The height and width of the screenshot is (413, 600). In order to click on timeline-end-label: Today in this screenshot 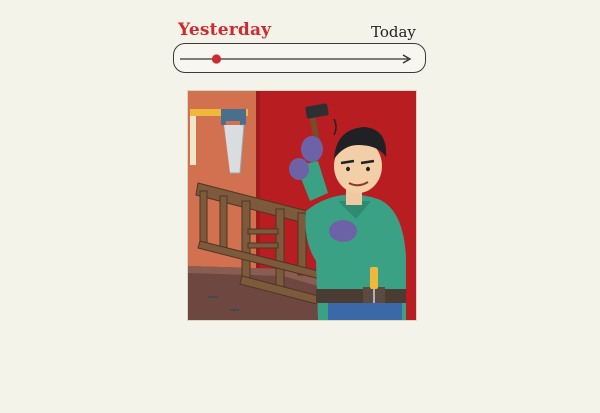, I will do `click(393, 32)`.